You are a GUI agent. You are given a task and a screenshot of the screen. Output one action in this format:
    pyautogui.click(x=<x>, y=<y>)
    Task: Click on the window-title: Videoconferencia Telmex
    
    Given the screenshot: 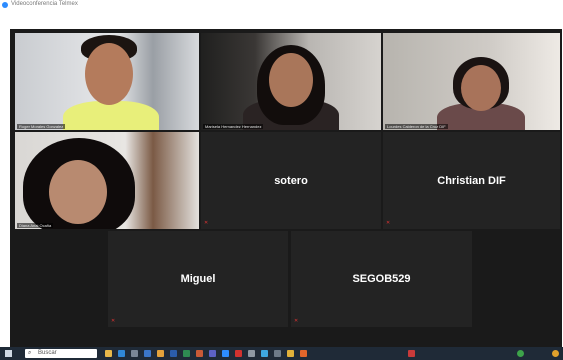 What is the action you would take?
    pyautogui.click(x=44, y=4)
    